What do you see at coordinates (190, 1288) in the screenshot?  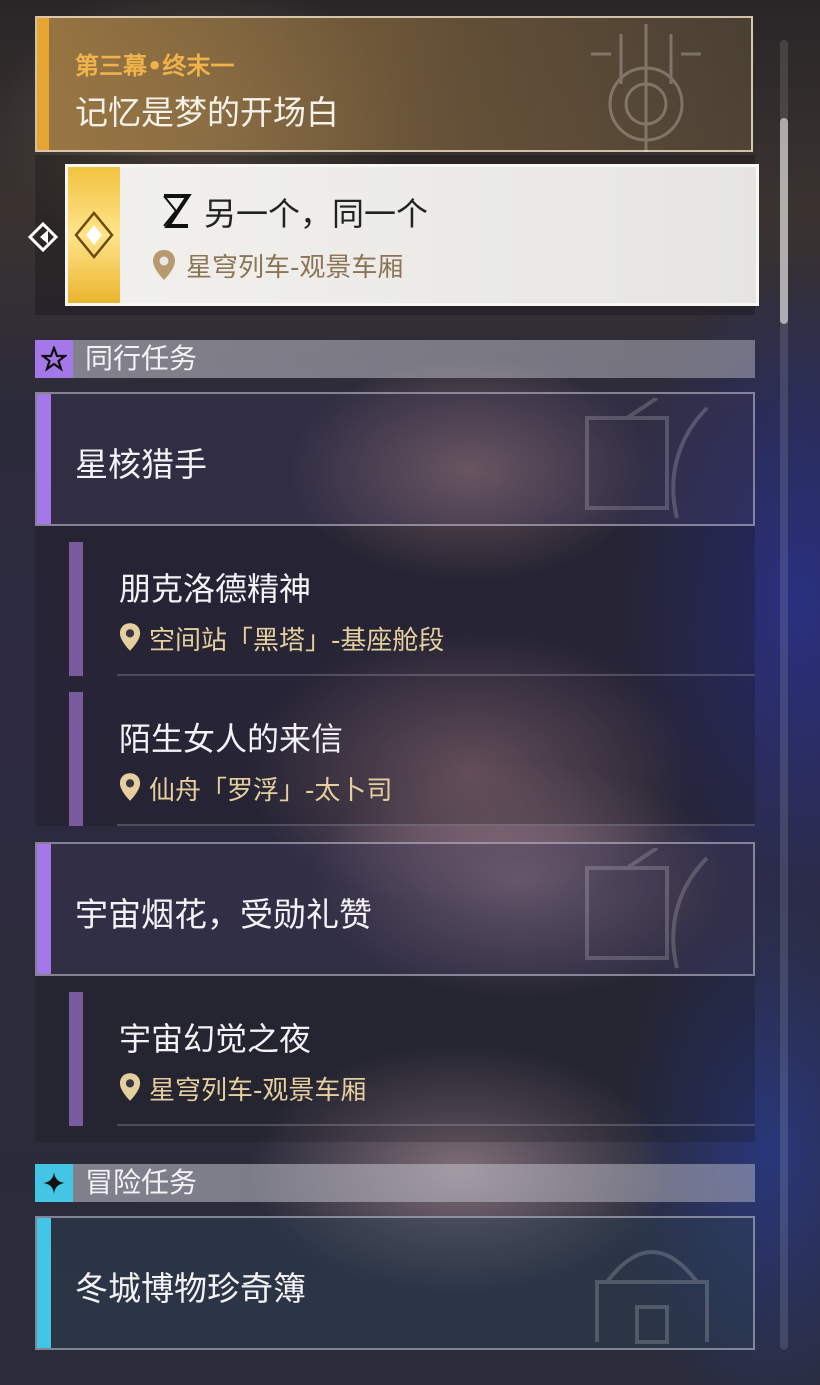 I see `group-title: 冬城博物珍奇簿` at bounding box center [190, 1288].